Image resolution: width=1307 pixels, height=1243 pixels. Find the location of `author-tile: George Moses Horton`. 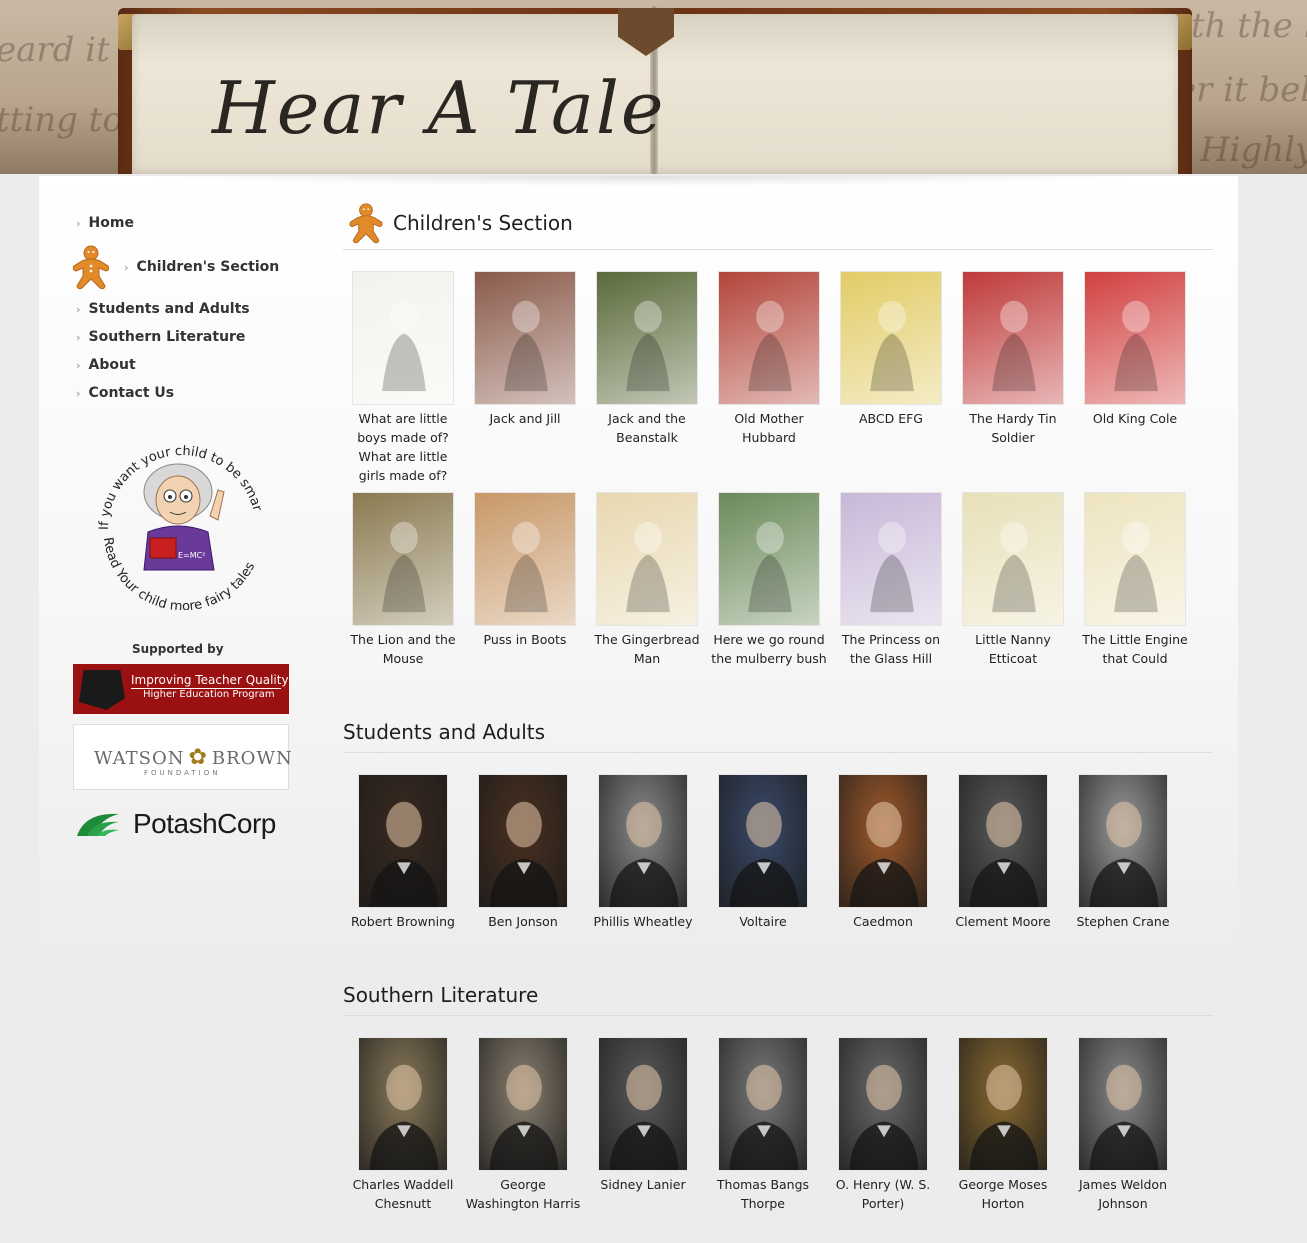

author-tile: George Moses Horton is located at coordinates (1003, 1125).